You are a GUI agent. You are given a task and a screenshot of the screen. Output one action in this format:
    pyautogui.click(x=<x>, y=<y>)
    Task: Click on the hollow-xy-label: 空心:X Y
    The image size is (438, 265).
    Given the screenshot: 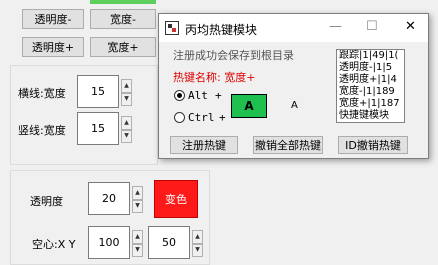 What is the action you would take?
    pyautogui.click(x=54, y=244)
    